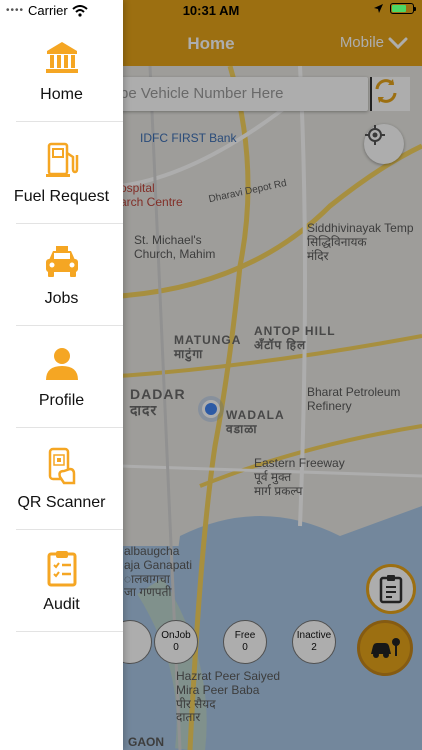 The width and height of the screenshot is (422, 750). What do you see at coordinates (61, 604) in the screenshot?
I see `menu-label: Audit` at bounding box center [61, 604].